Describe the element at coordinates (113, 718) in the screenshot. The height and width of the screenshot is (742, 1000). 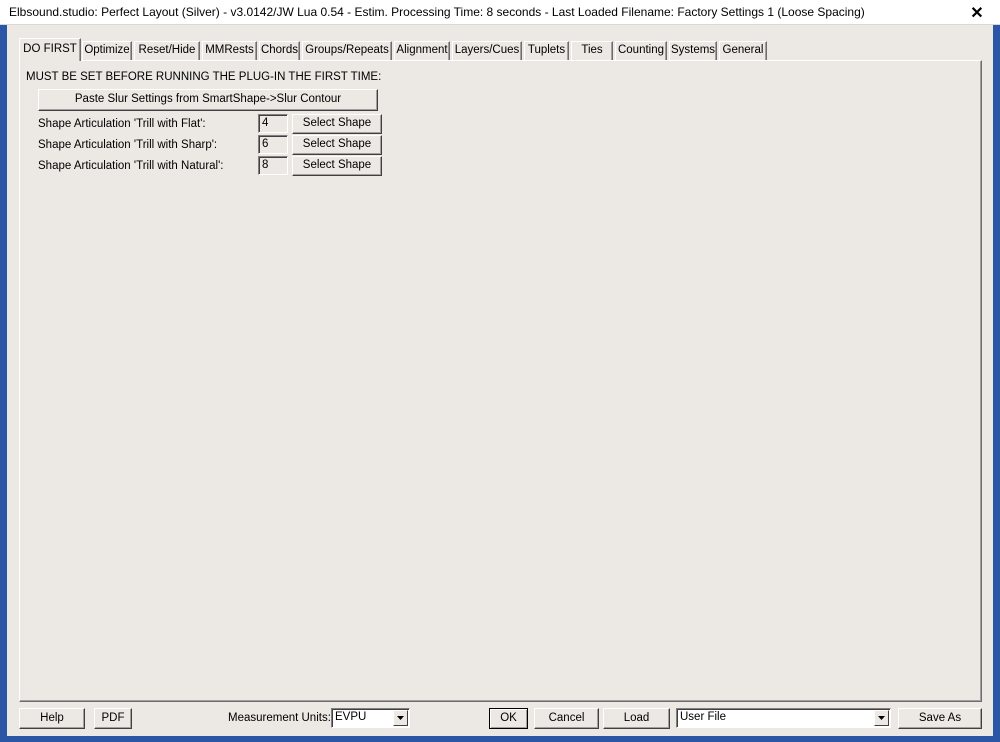
I see `pdf-button: PDF` at that location.